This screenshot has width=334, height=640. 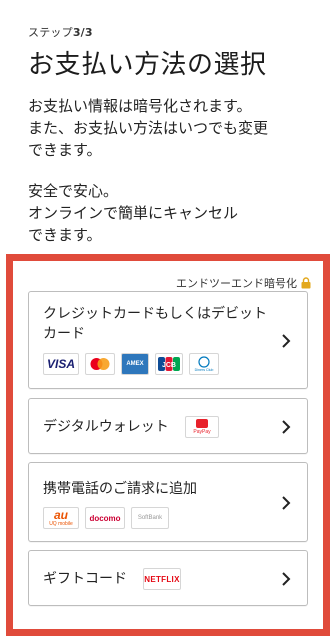 I want to click on paypay-logo: PayPay, so click(x=202, y=427).